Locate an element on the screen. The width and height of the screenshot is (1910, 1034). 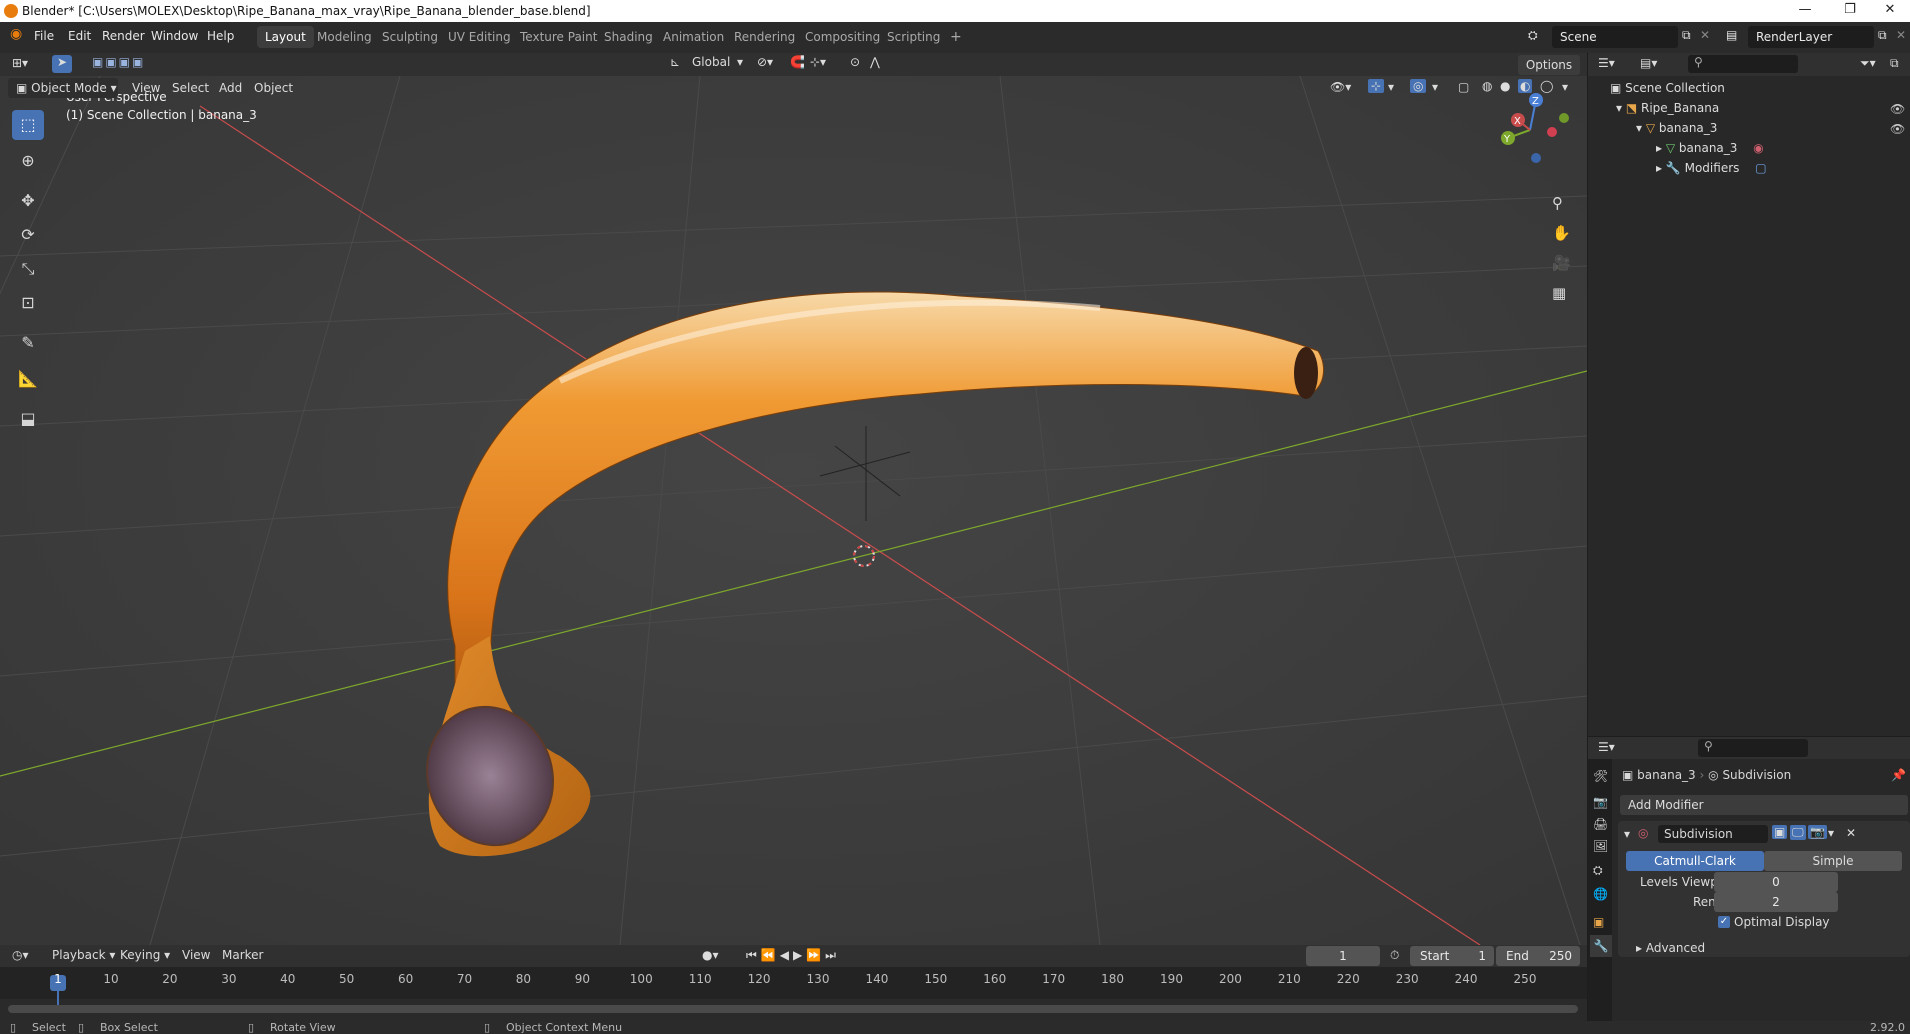
pivot-icon: ⊘▾ is located at coordinates (765, 62).